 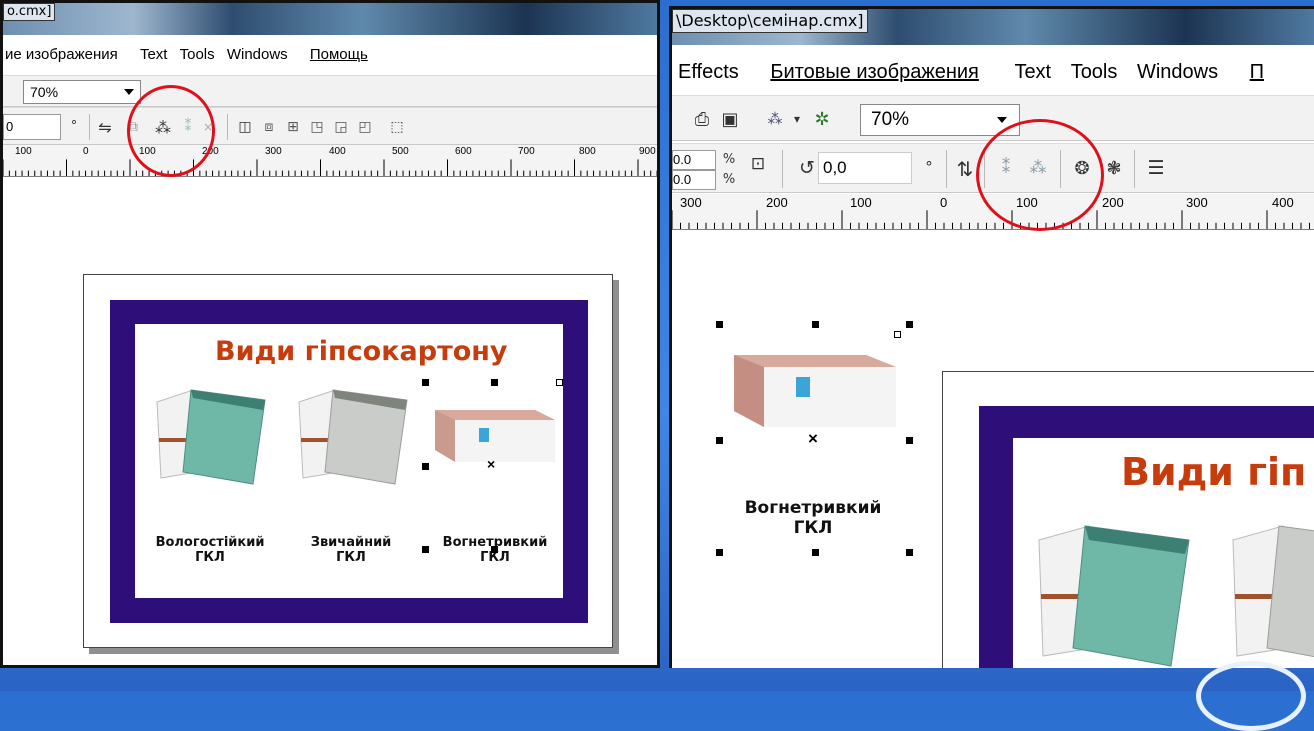 I want to click on caption-line: Вологостійкий, so click(x=210, y=542).